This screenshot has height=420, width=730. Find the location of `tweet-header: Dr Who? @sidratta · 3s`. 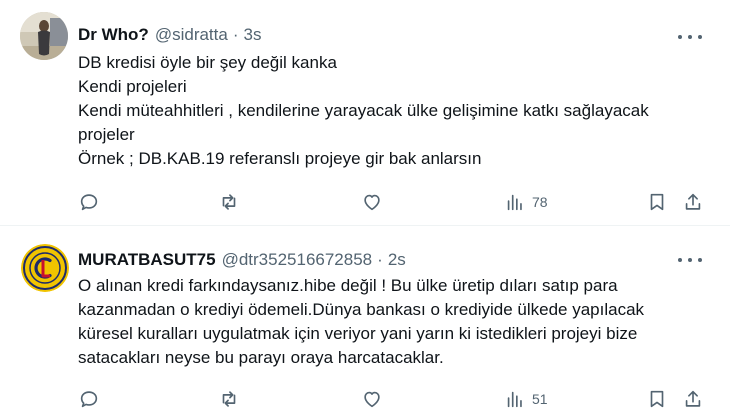

tweet-header: Dr Who? @sidratta · 3s is located at coordinates (169, 35).